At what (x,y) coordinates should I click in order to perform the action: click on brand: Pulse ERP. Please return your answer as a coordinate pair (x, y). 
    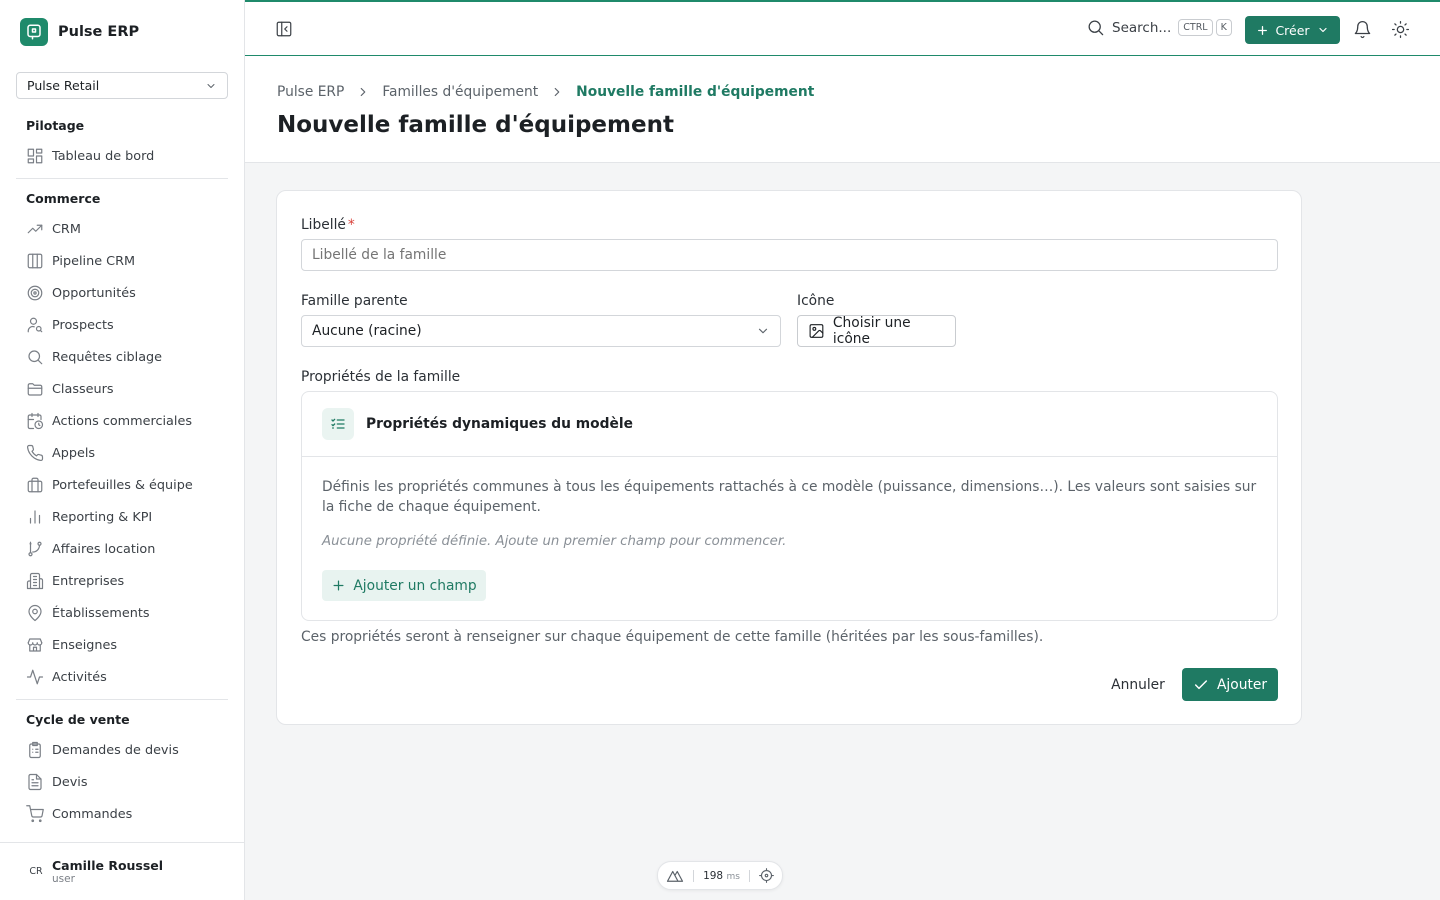
    Looking at the image, I should click on (79, 32).